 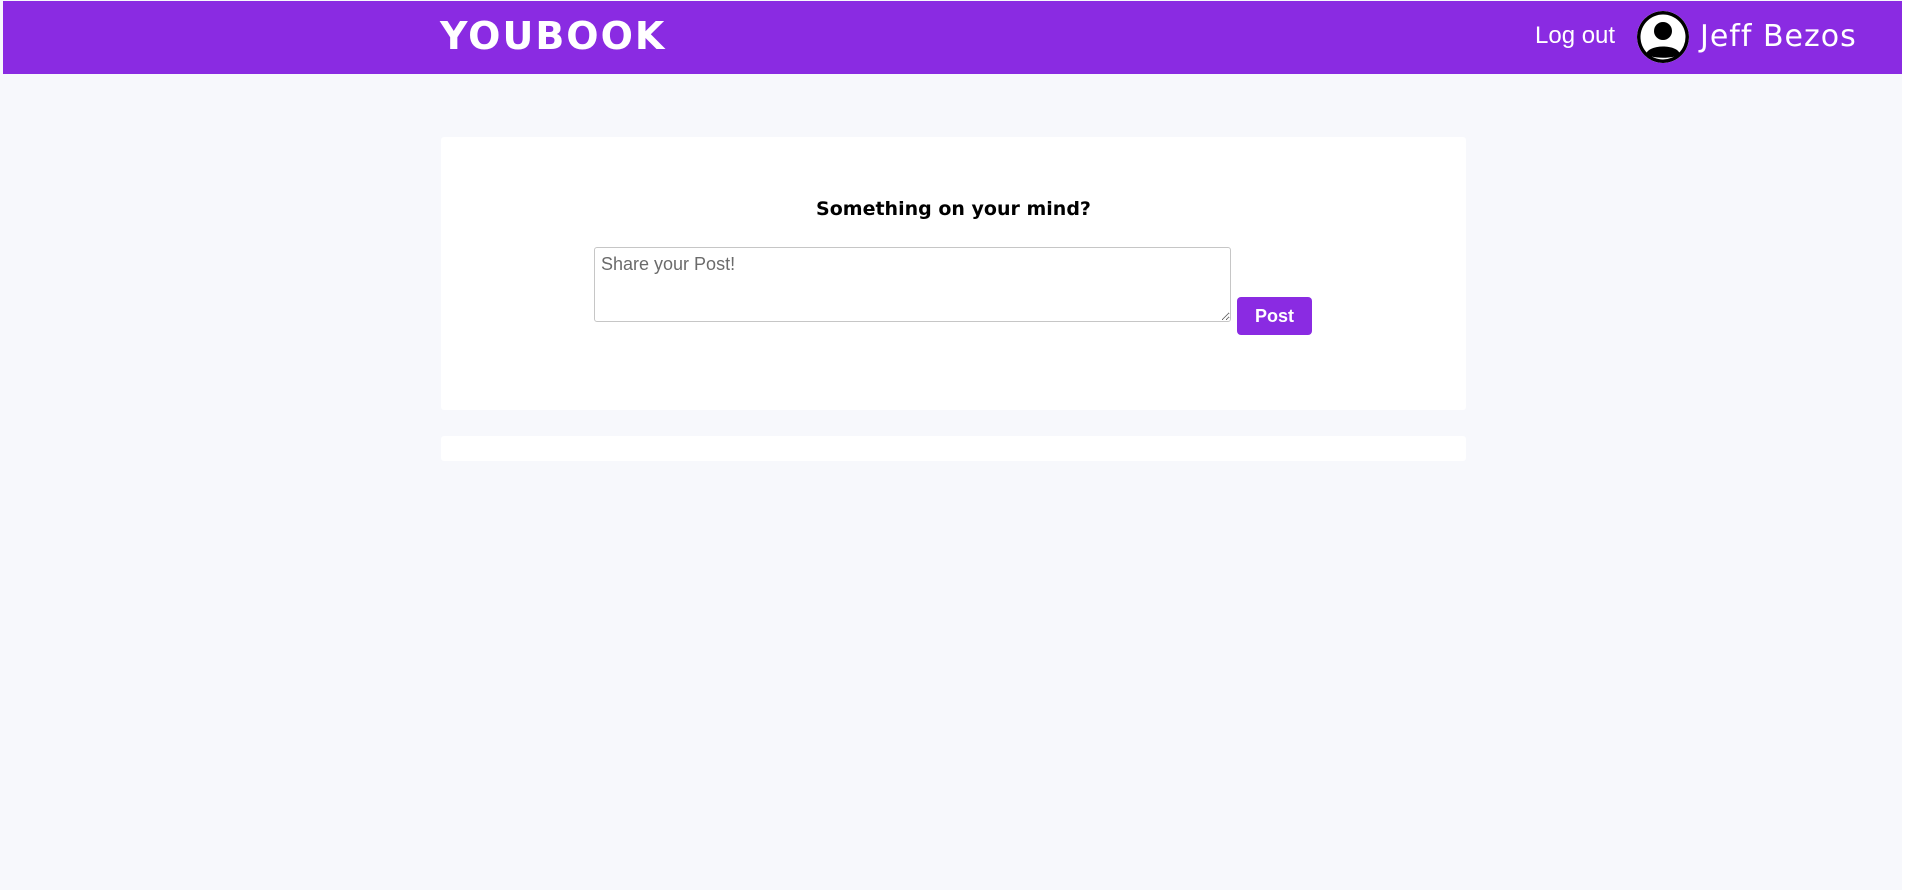 I want to click on post-button: Post, so click(x=1274, y=316).